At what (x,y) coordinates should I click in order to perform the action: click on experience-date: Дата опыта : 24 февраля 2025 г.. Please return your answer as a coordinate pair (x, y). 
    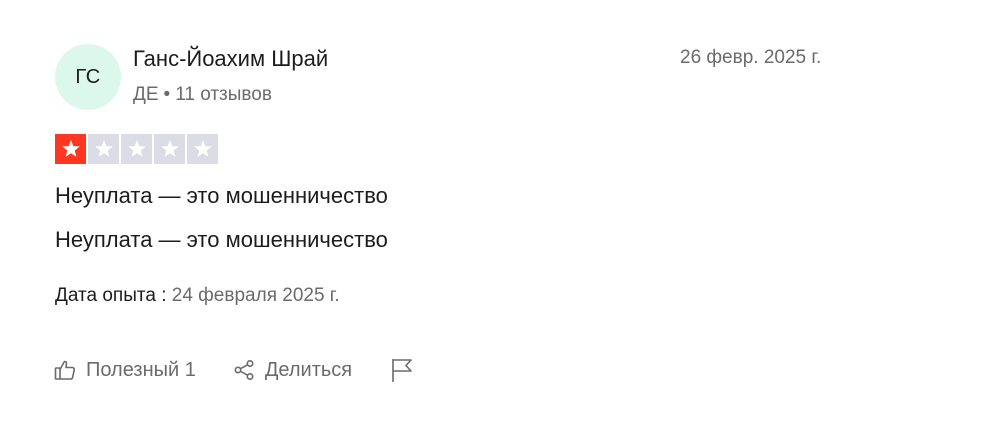
    Looking at the image, I should click on (197, 296).